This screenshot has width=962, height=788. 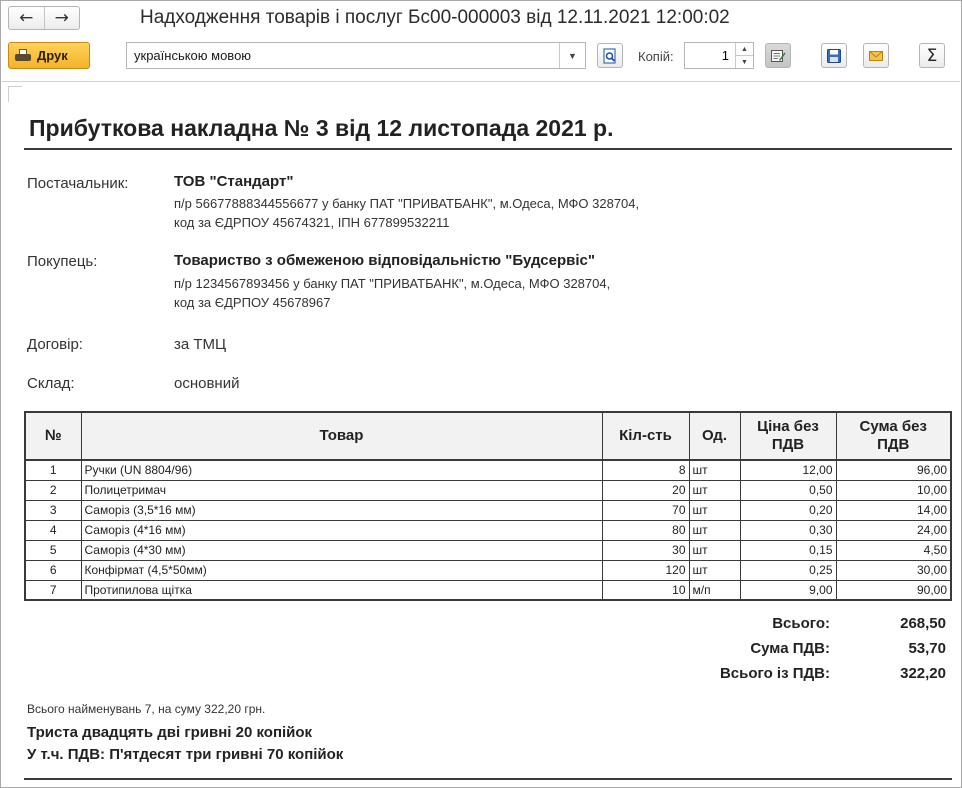 What do you see at coordinates (744, 49) in the screenshot?
I see `spin-up-icon: ▲` at bounding box center [744, 49].